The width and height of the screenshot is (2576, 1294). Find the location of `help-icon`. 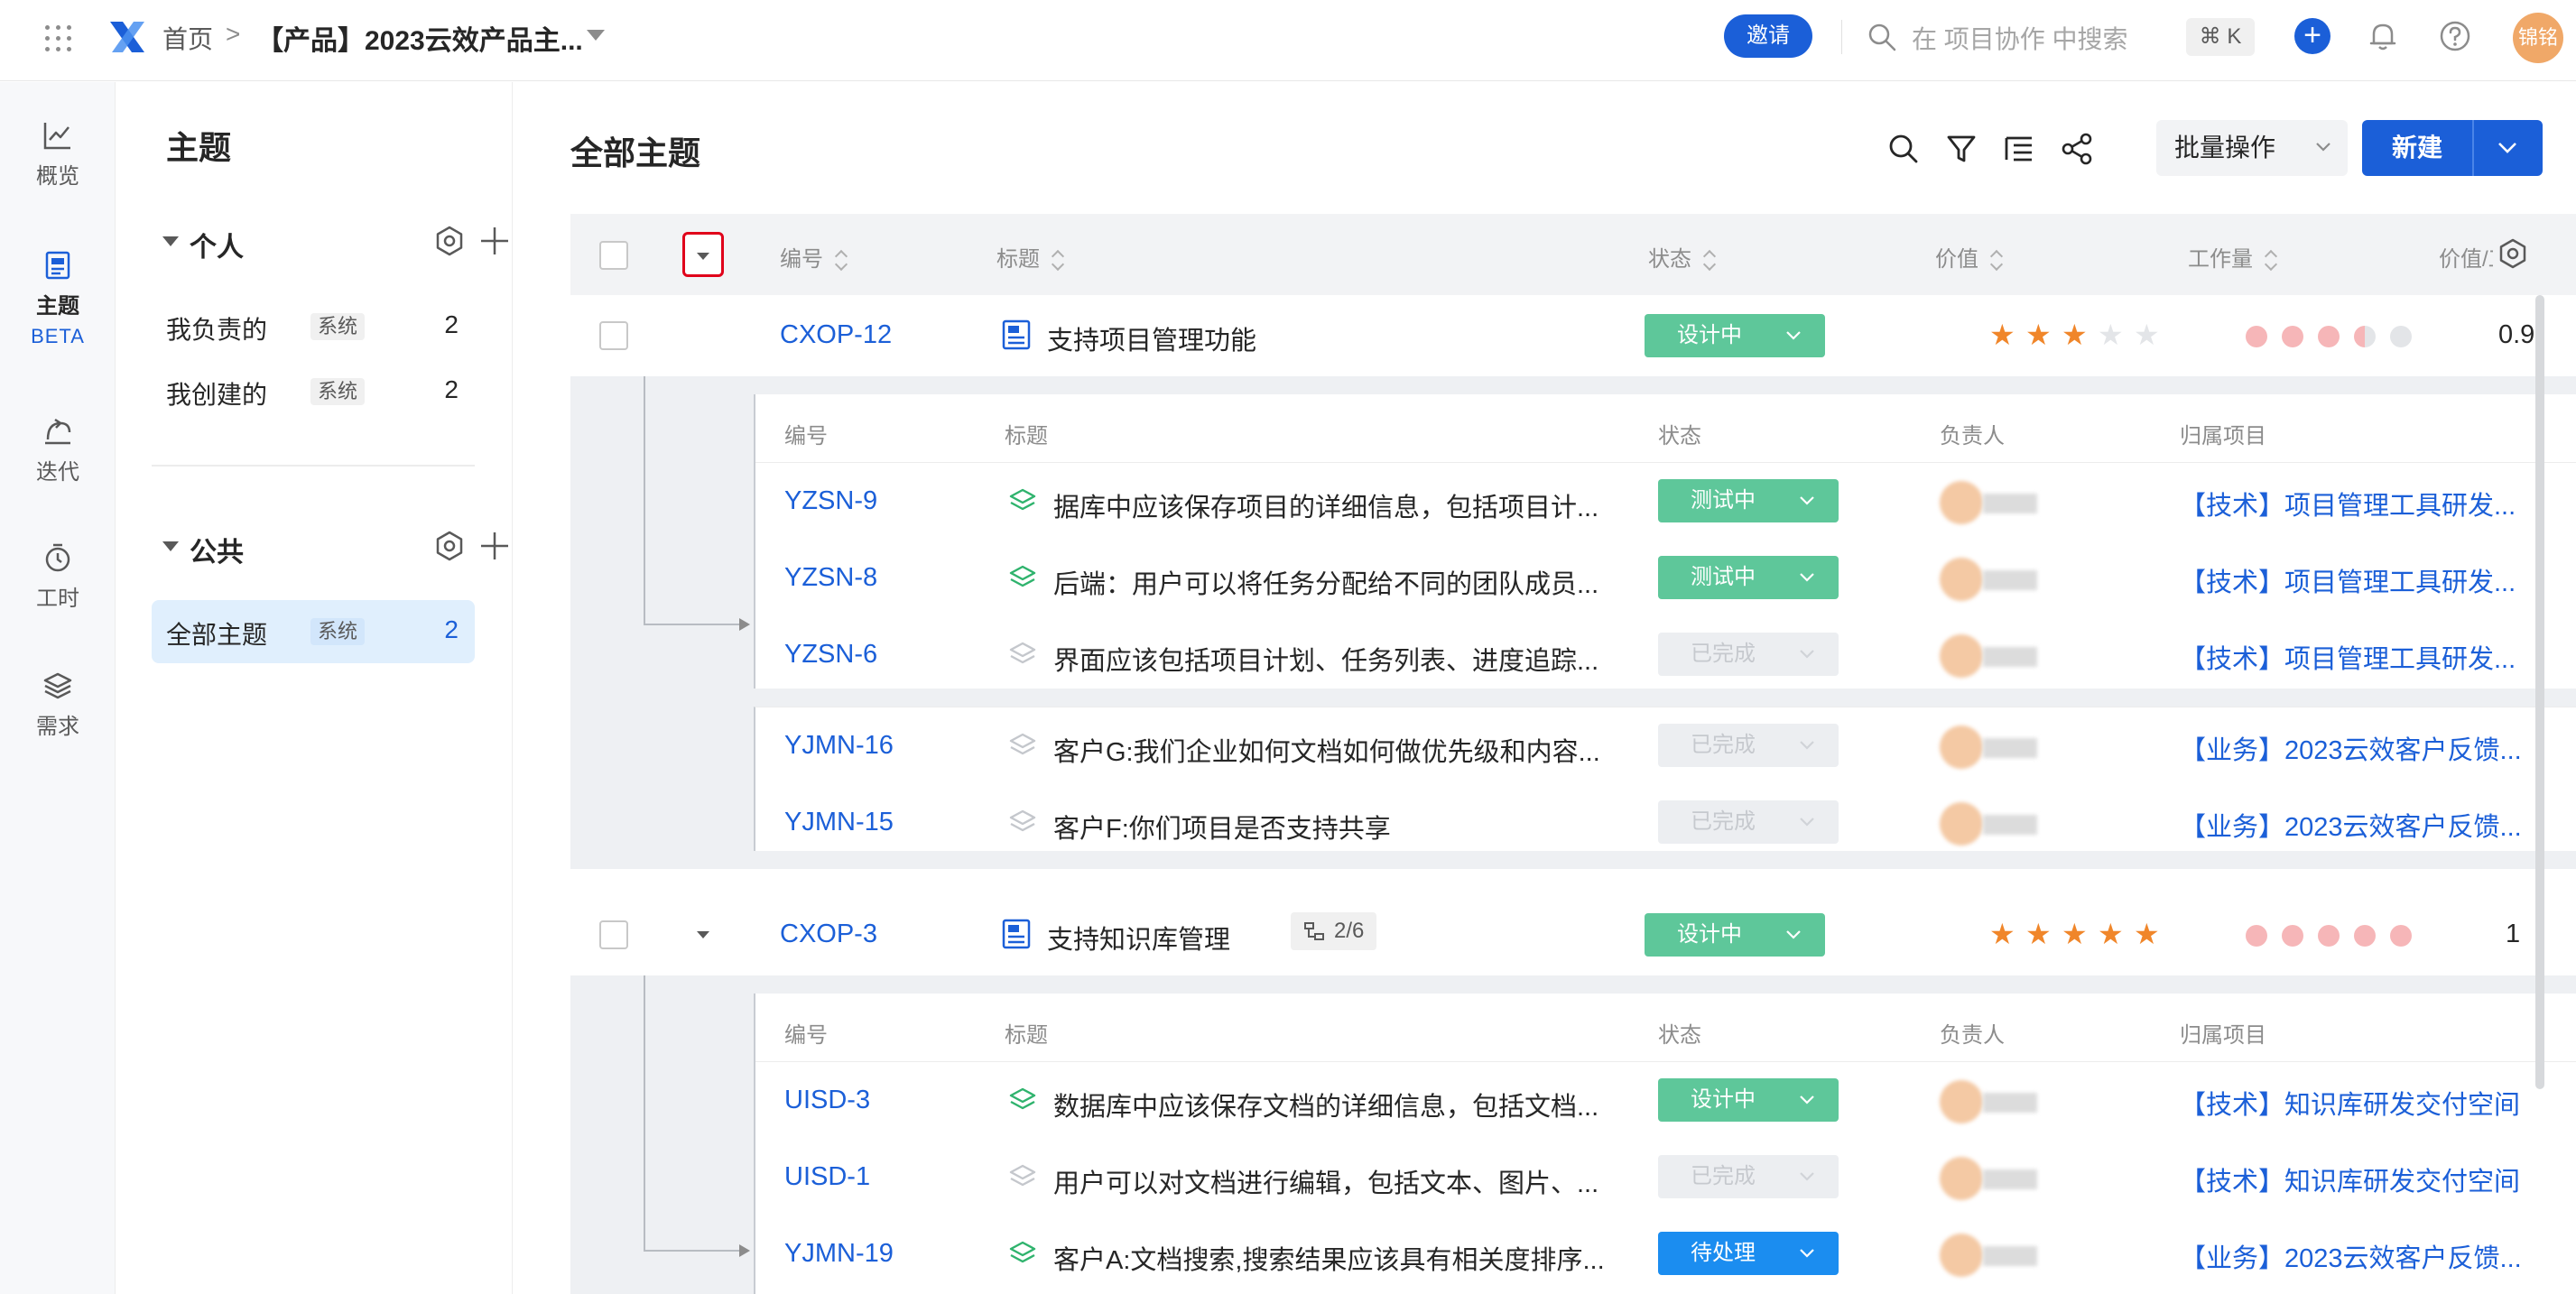

help-icon is located at coordinates (2455, 36).